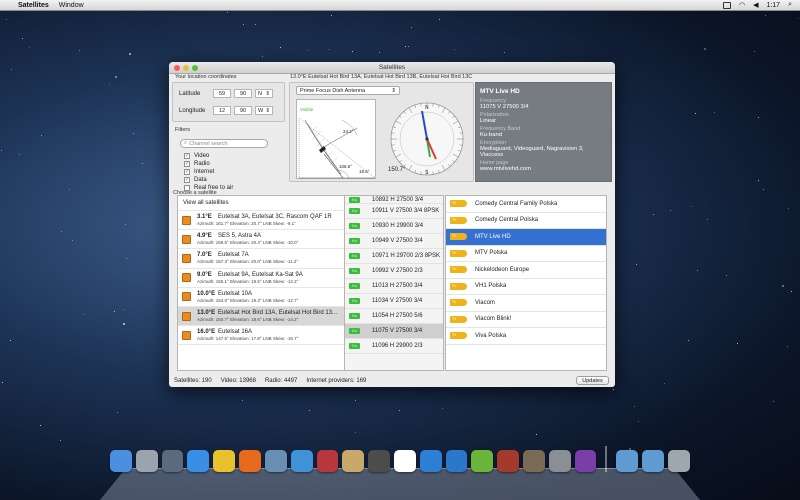 Image resolution: width=800 pixels, height=500 pixels. Describe the element at coordinates (398, 226) in the screenshot. I see `frequency-label: 10930 H 29900 3/4` at that location.